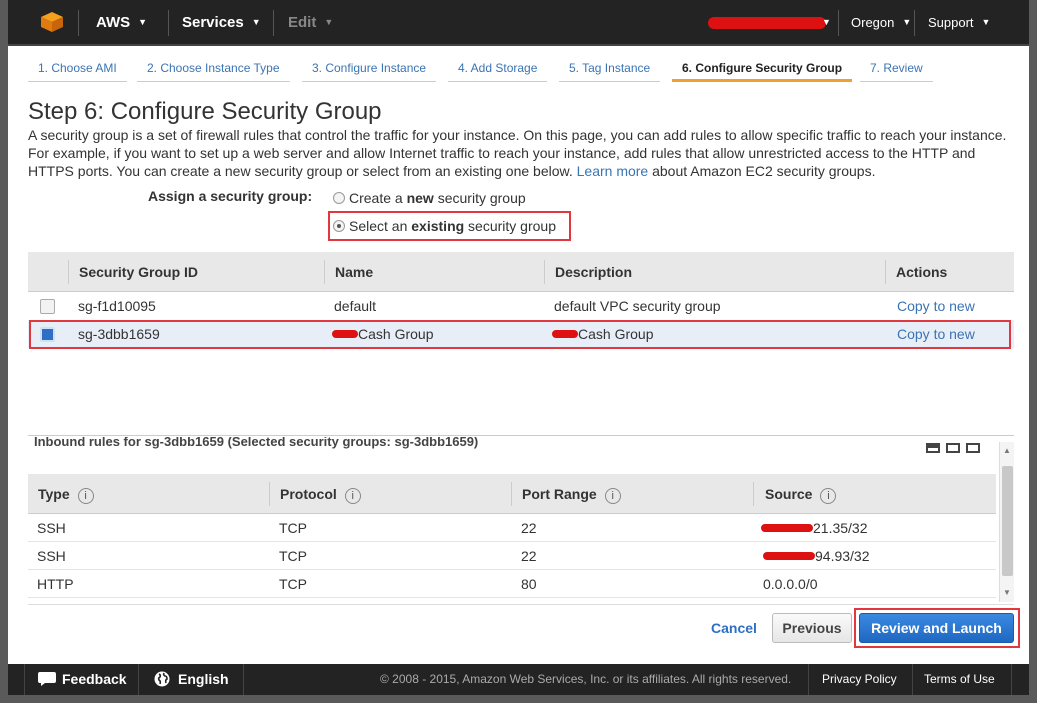  What do you see at coordinates (302, 22) in the screenshot?
I see `edit-label: Edit` at bounding box center [302, 22].